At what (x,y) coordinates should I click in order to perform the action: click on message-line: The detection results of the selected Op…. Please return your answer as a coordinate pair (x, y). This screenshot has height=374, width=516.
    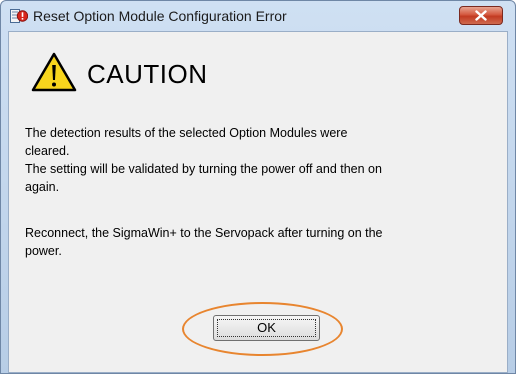
    Looking at the image, I should click on (186, 133).